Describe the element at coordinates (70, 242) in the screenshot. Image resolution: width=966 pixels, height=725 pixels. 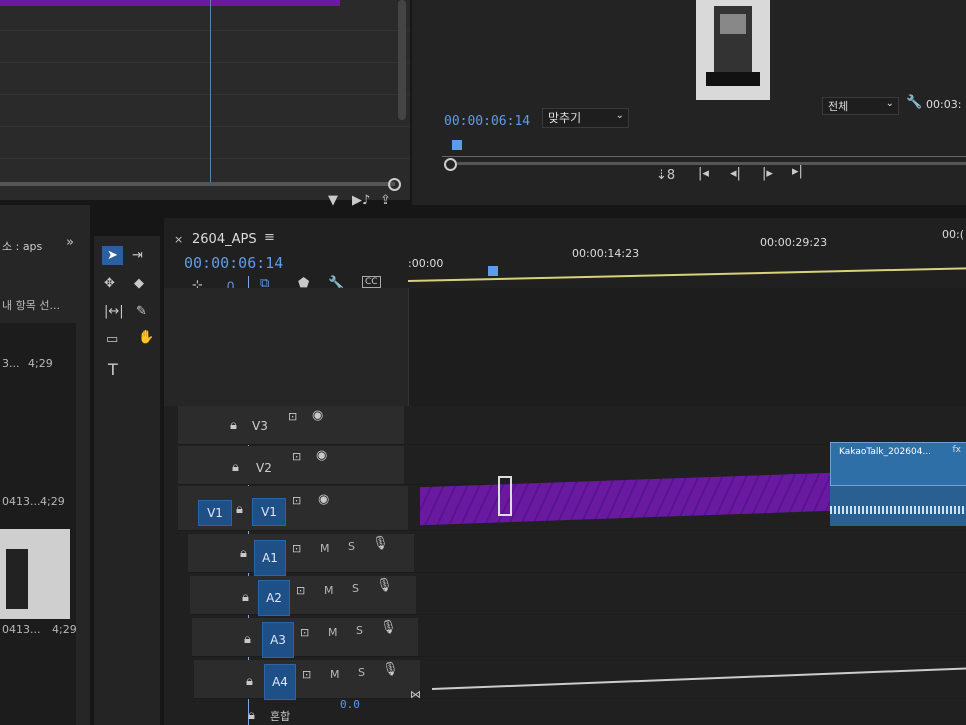
I see `panel-menu-icon: »` at that location.